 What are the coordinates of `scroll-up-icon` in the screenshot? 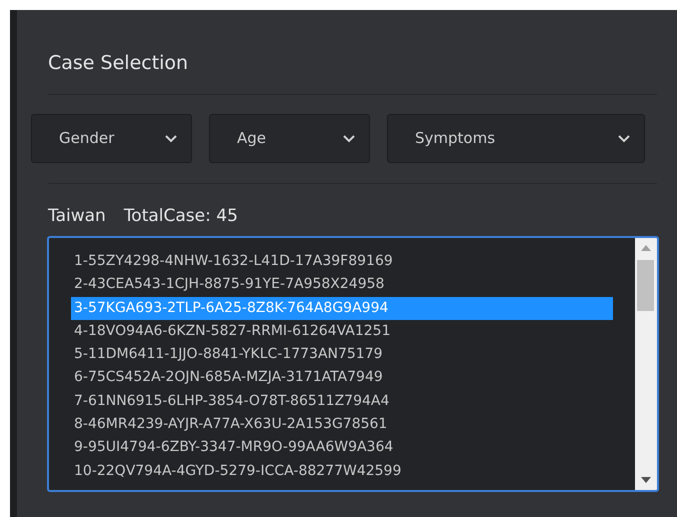 It's located at (646, 248).